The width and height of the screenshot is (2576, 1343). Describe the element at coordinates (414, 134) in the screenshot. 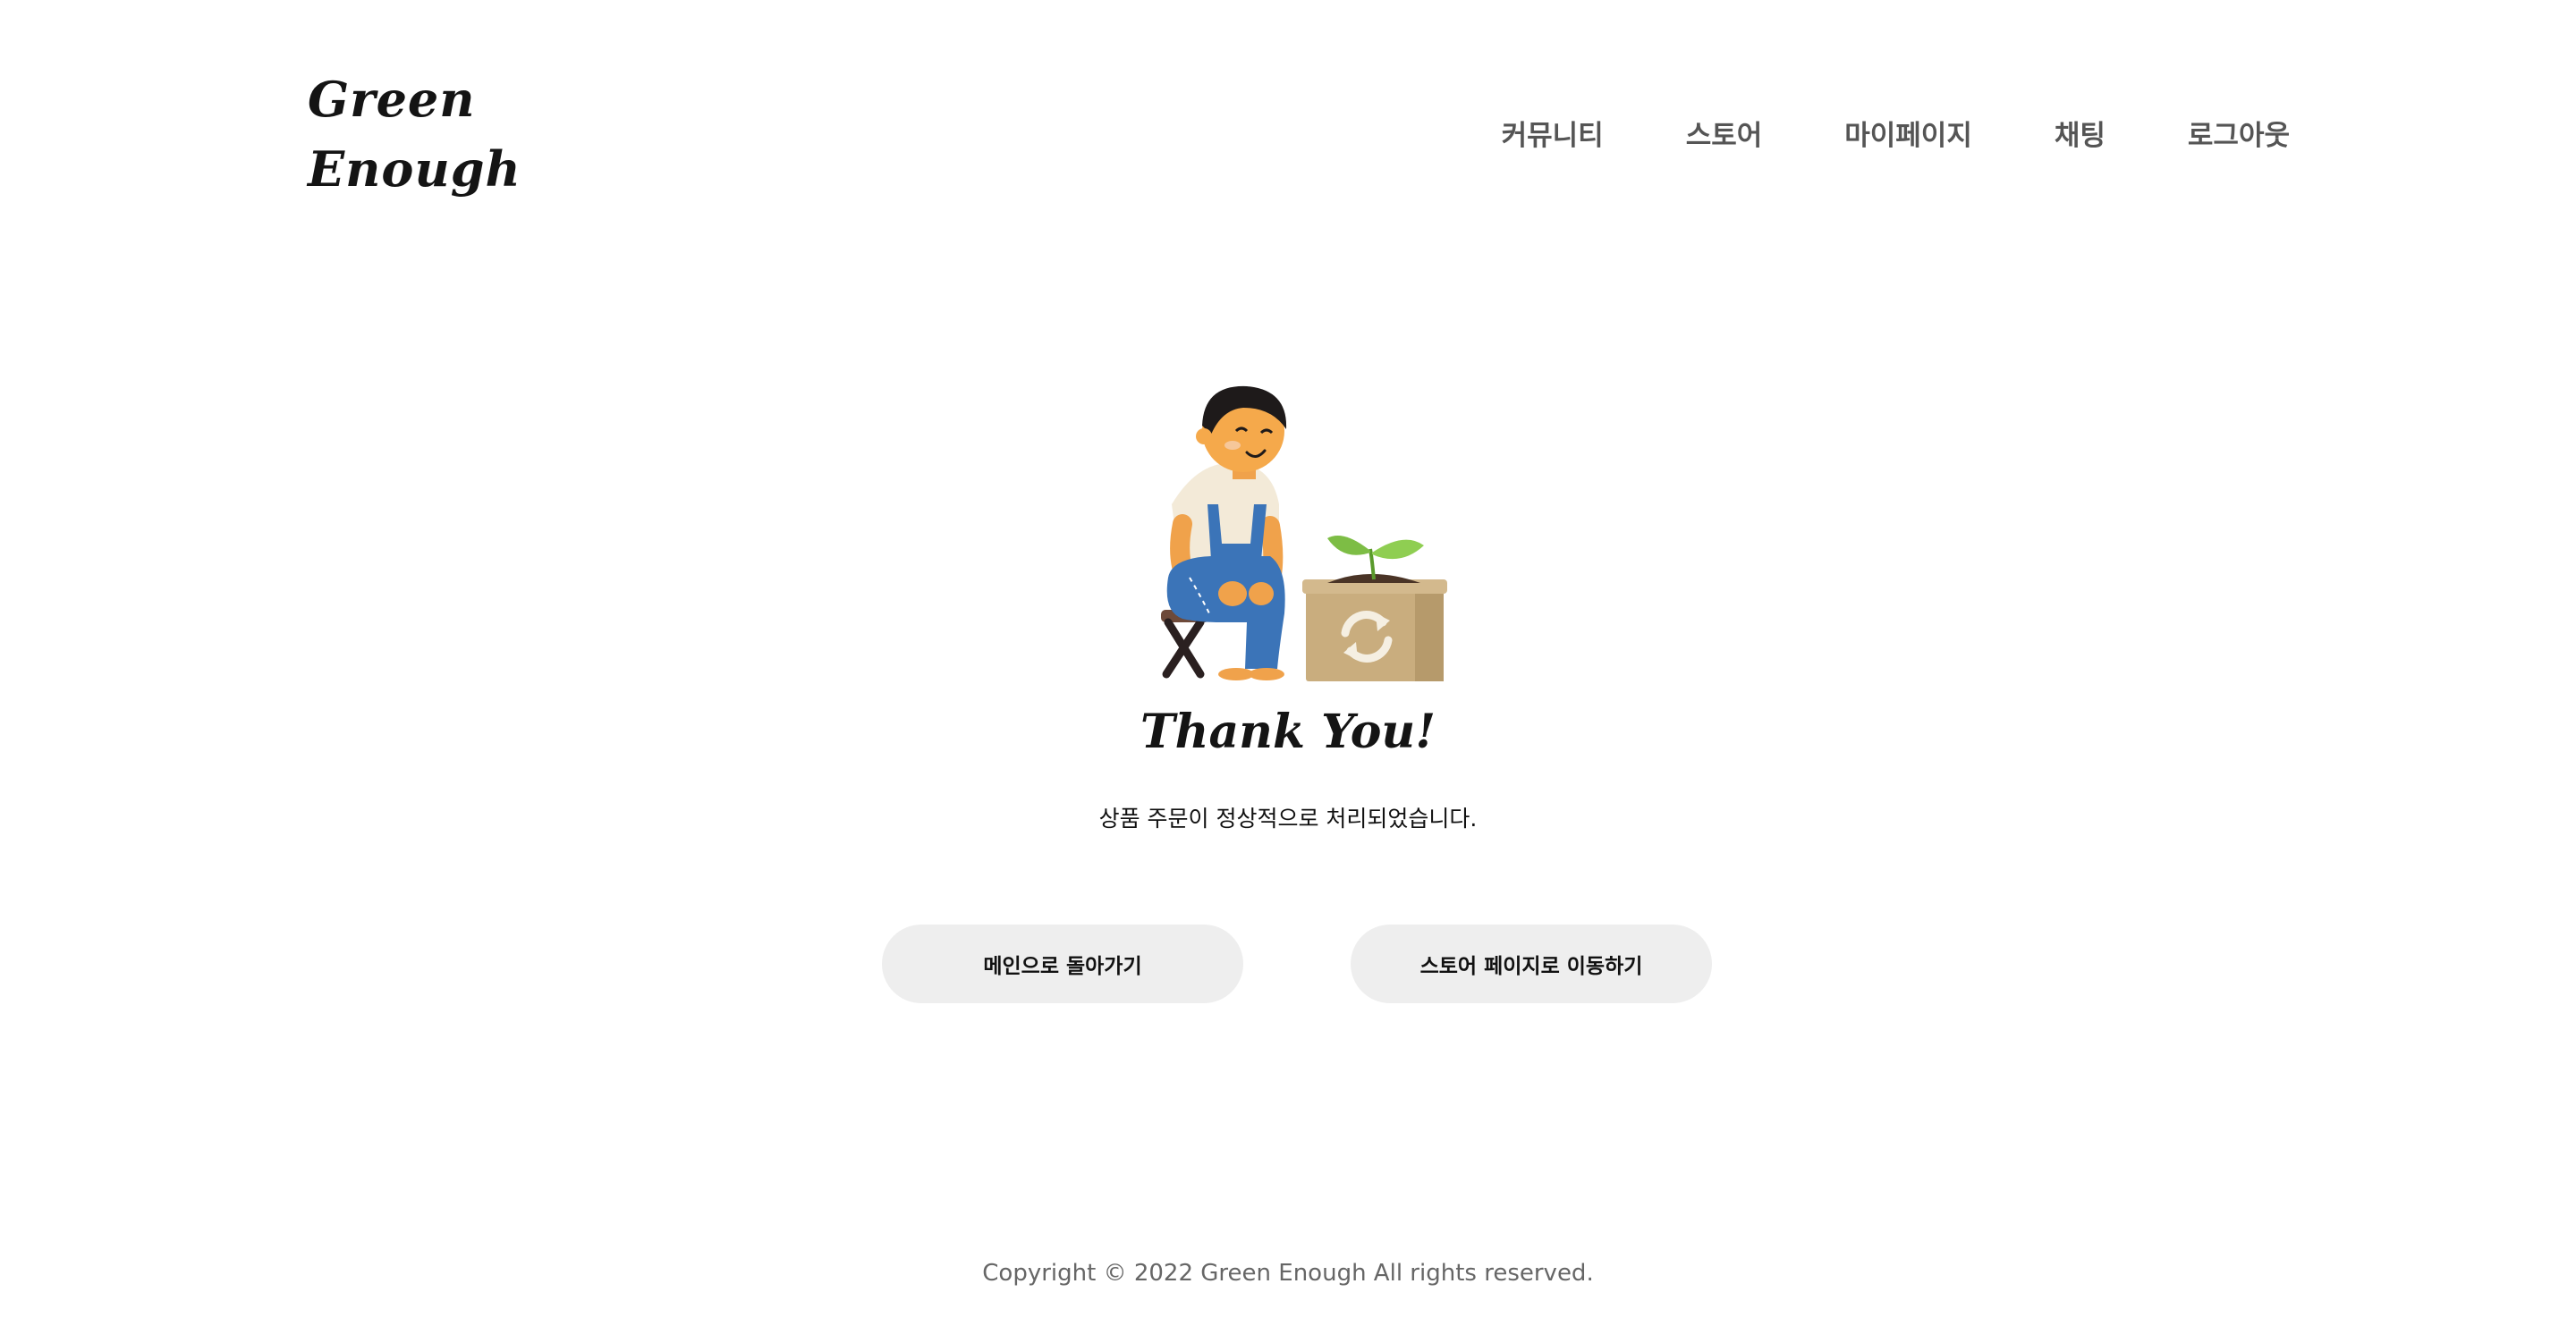

I see `site-logo: Green Enough` at that location.